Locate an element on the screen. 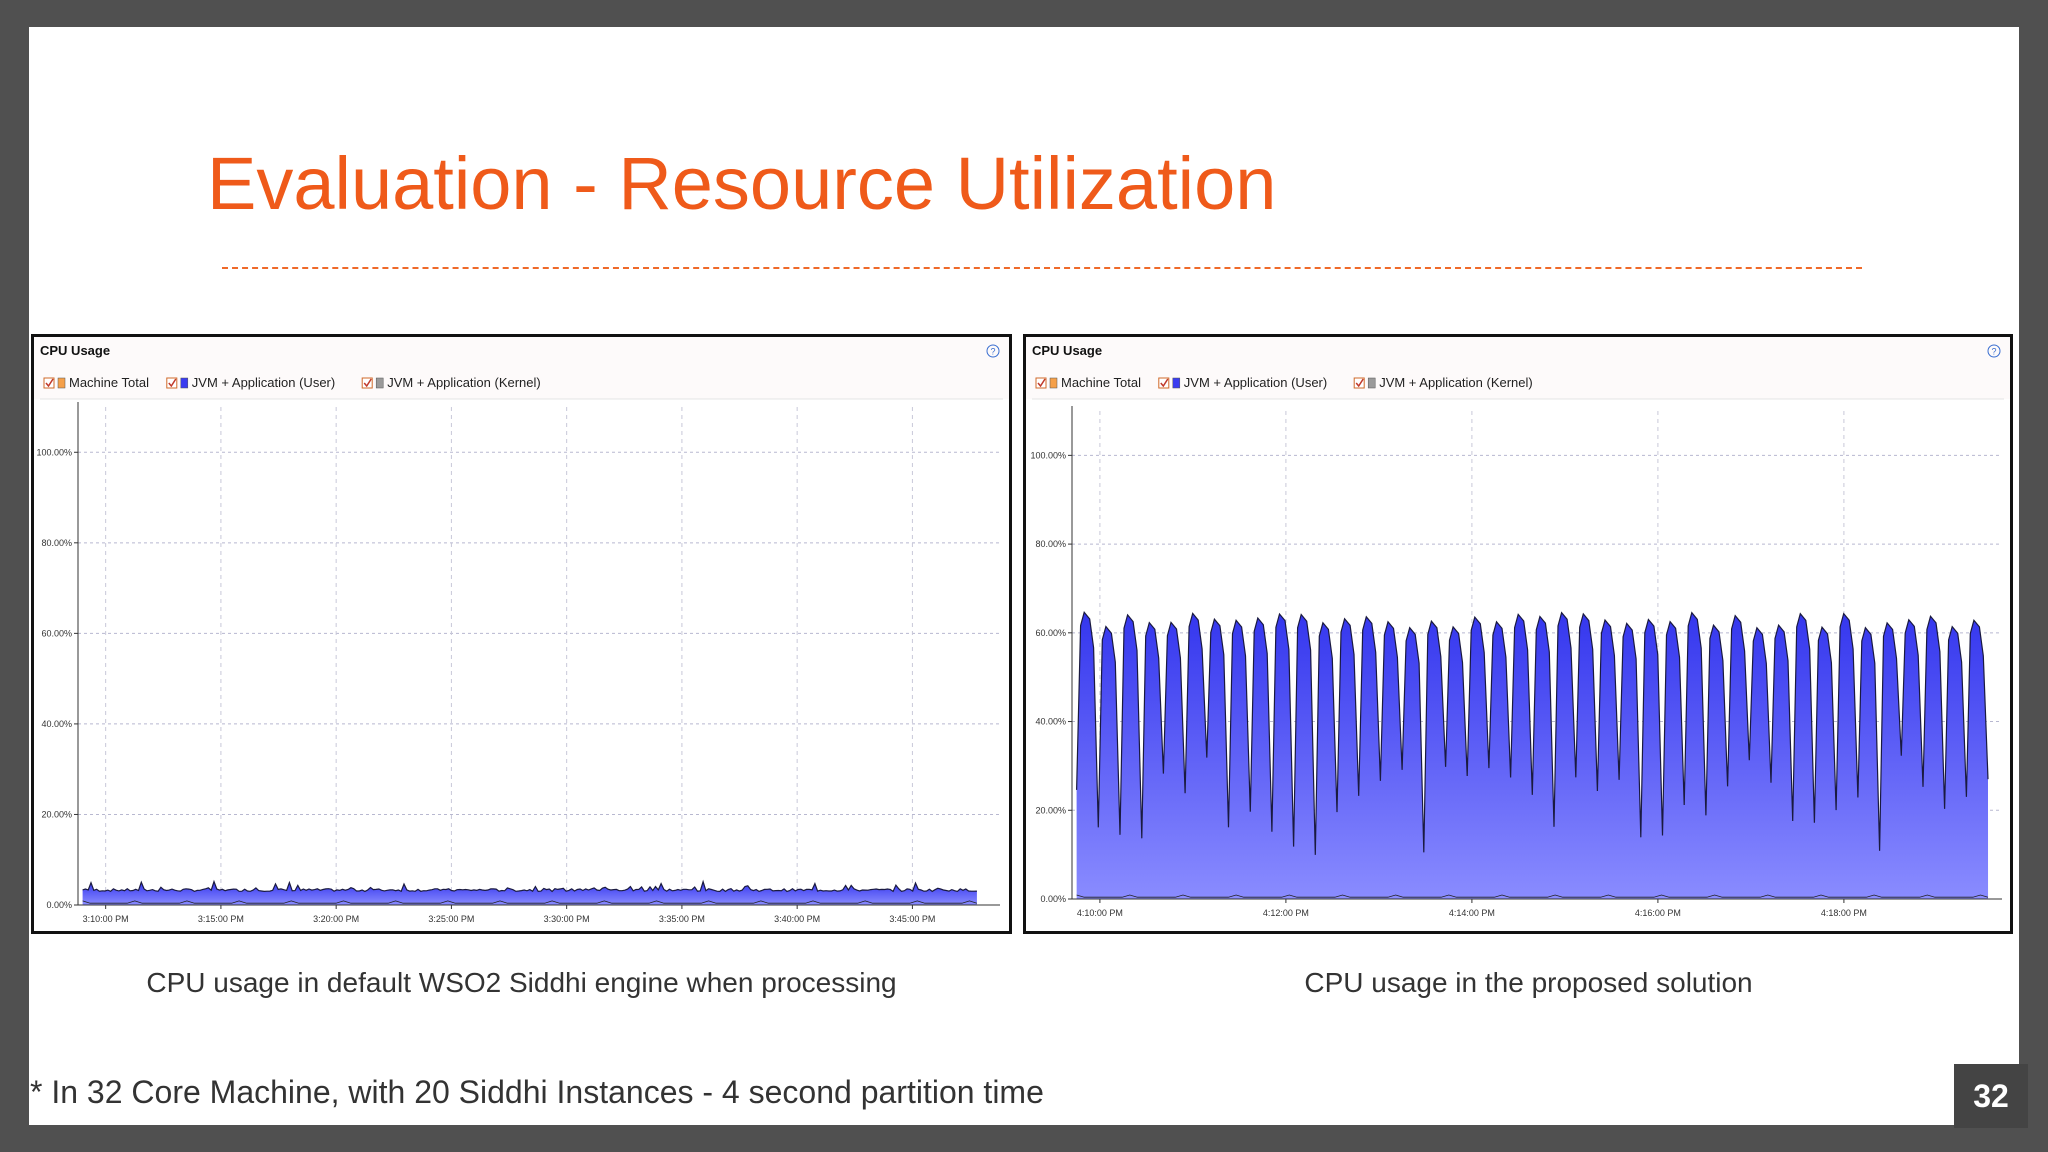  x-tick-label: 3:10:00 PM is located at coordinates (106, 919).